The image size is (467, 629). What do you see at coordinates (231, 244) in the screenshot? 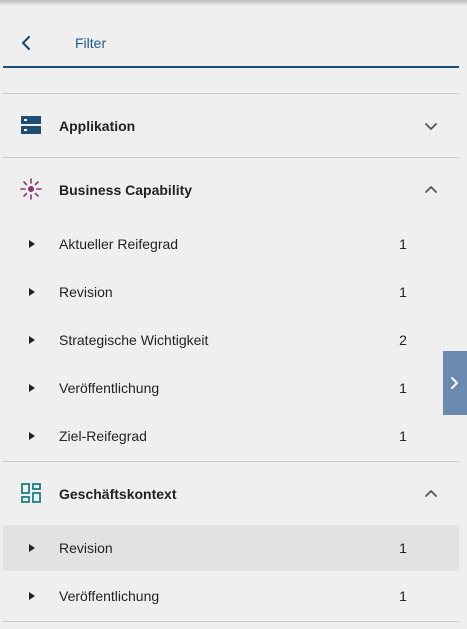
I see `filter-item: Aktueller Reifegrad 1` at bounding box center [231, 244].